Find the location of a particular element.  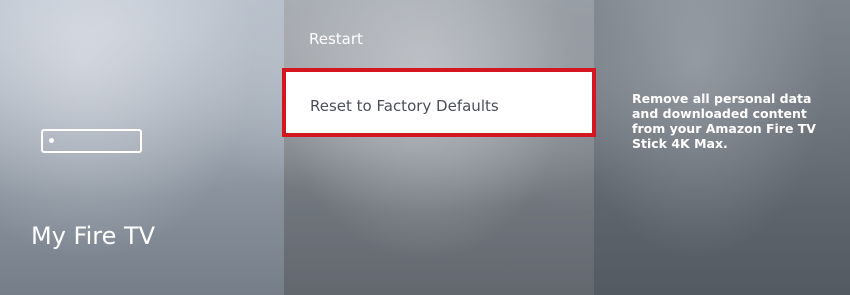

fire-tv-stick-icon is located at coordinates (91, 141).